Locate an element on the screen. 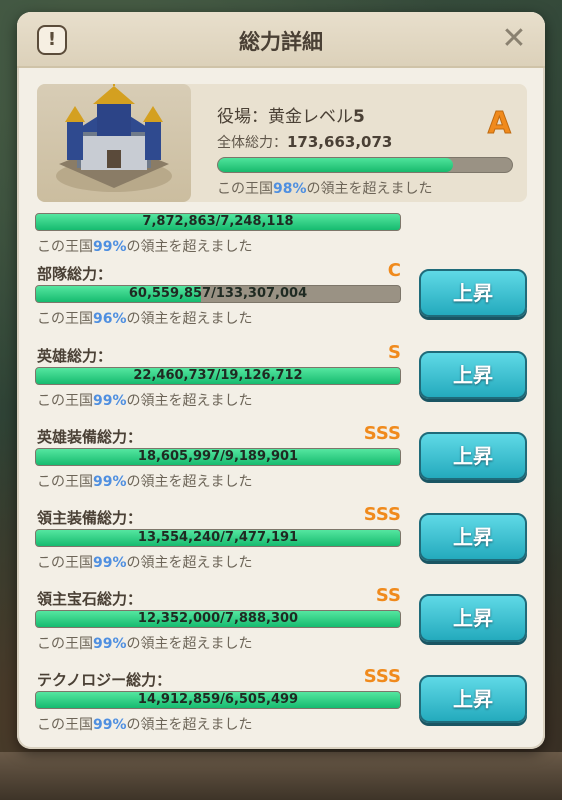  row-bar-value: 18,605,997/9,189,901 is located at coordinates (218, 456).